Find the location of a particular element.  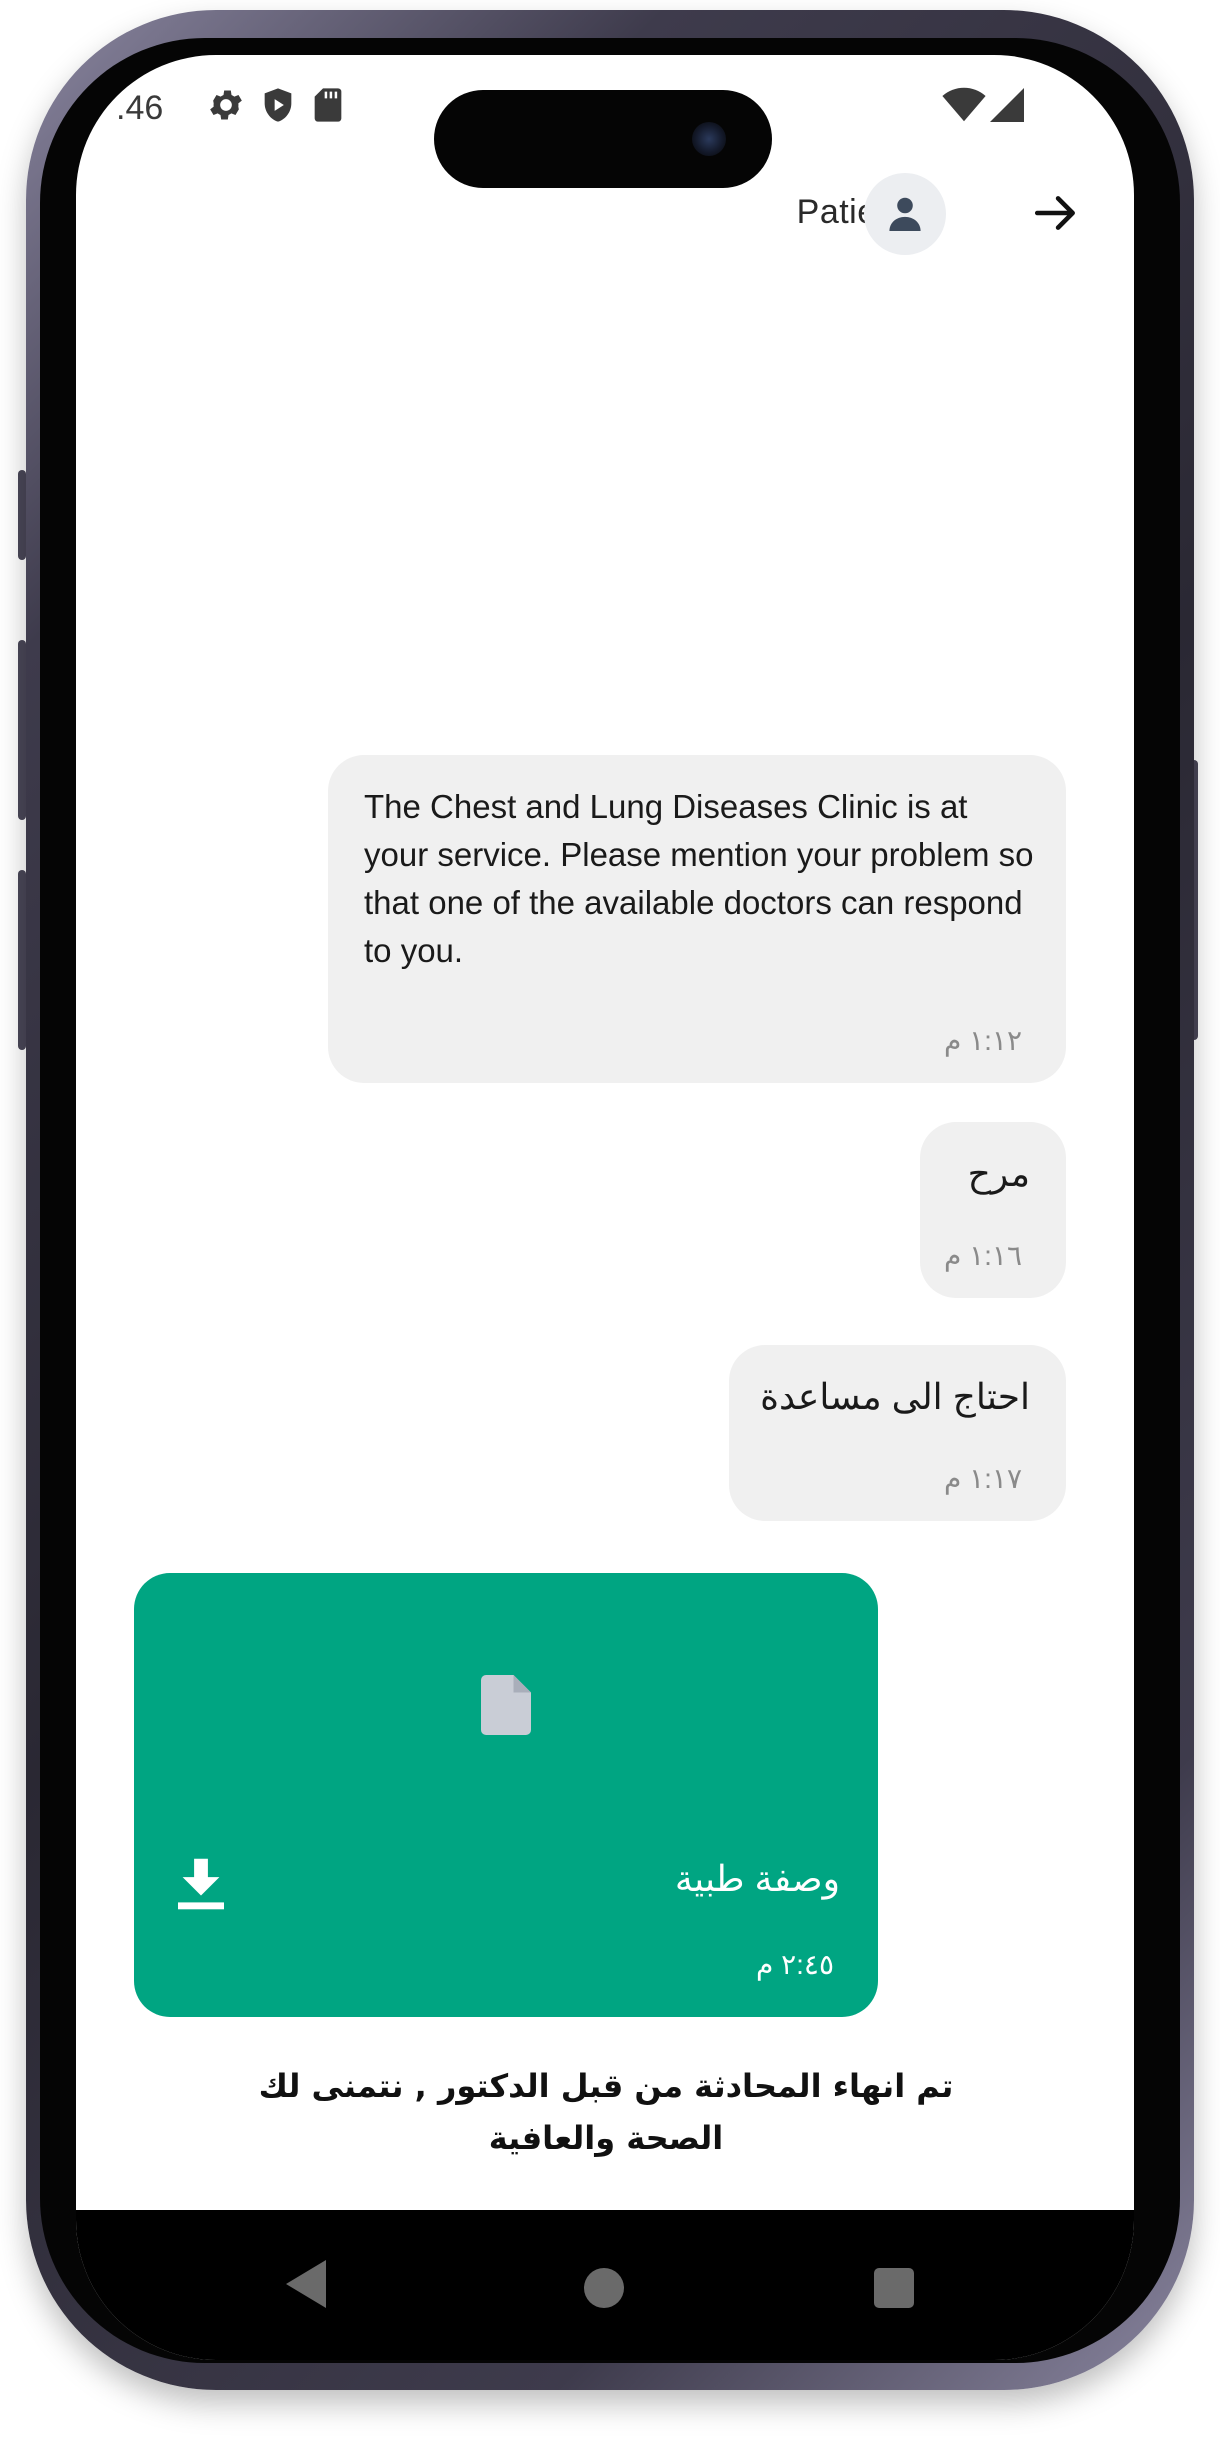

status-time: .46 is located at coordinates (140, 108).